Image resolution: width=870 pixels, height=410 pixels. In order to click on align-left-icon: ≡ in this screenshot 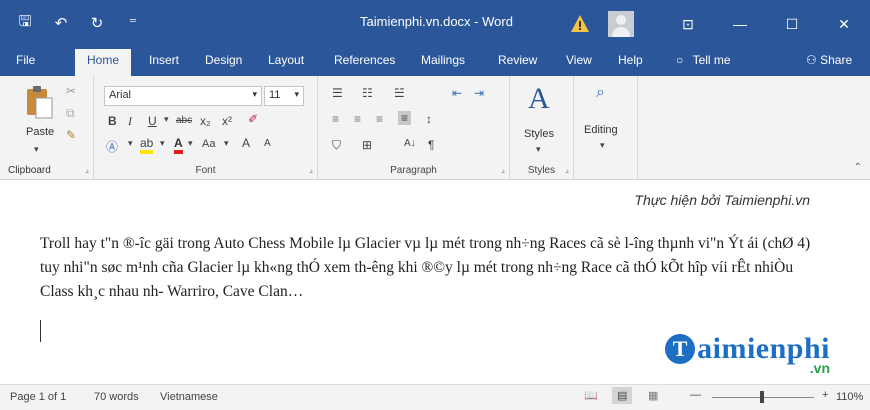, I will do `click(335, 119)`.